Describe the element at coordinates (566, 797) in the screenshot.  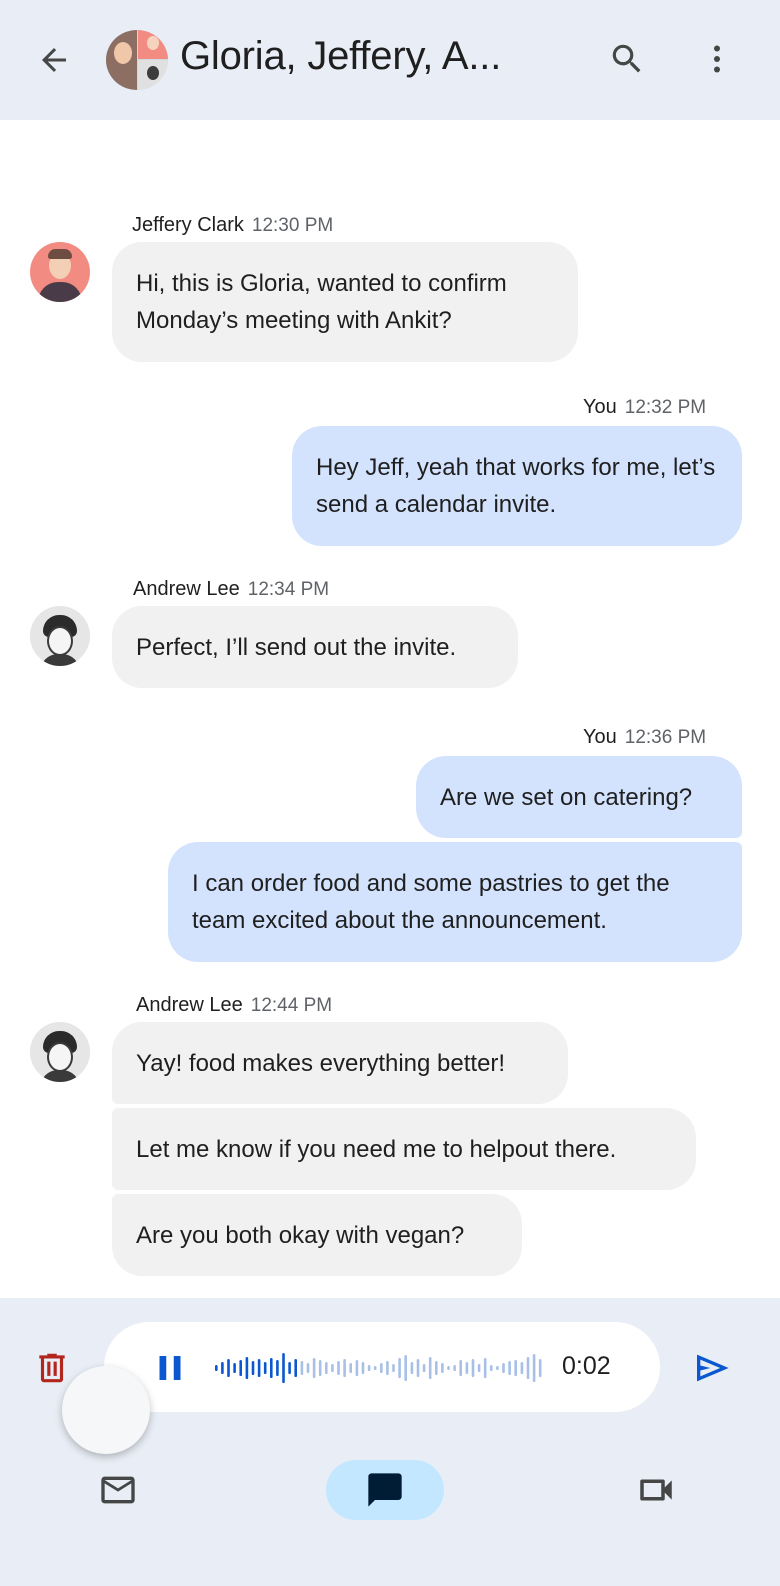
I see `message-text: Are we set on catering?` at that location.